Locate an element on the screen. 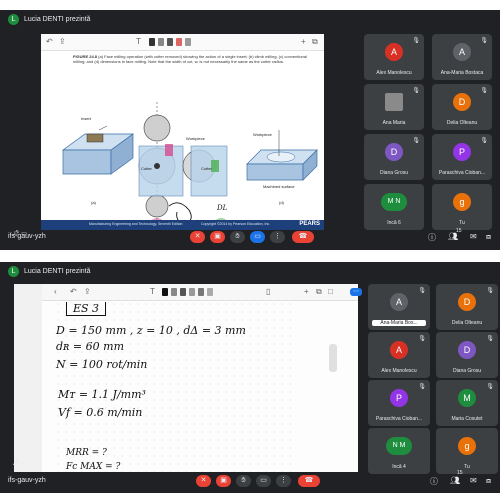  note-line-5: Vf = 0.6 m/min is located at coordinates (100, 412).